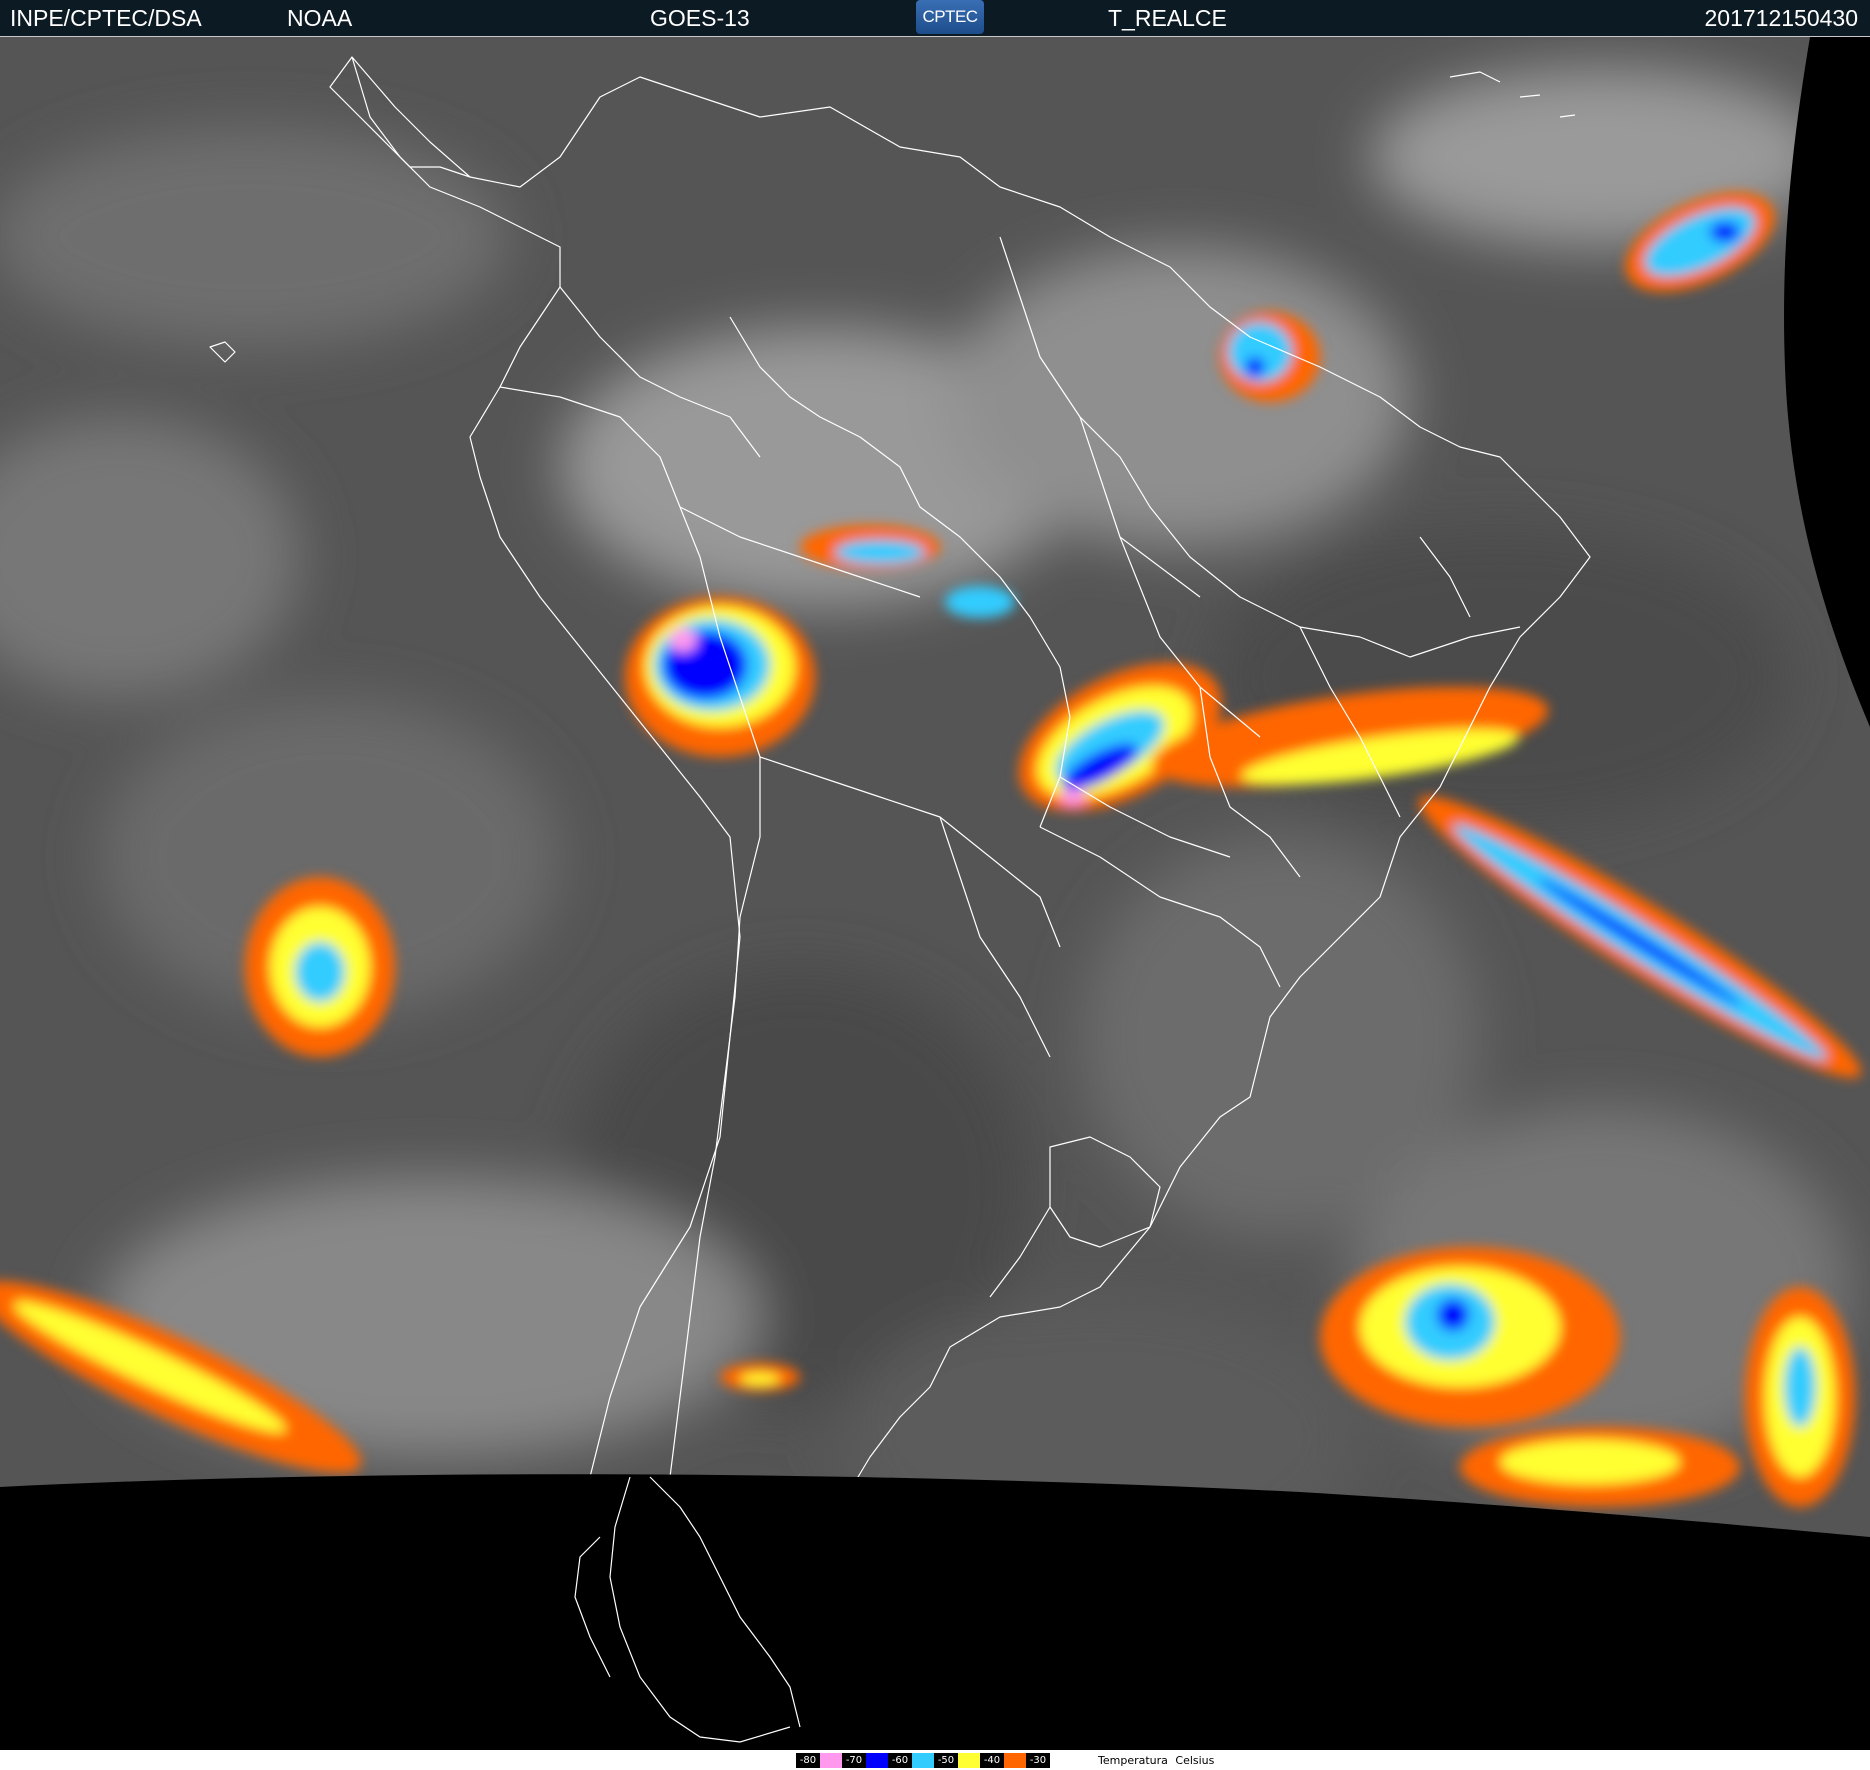  I want to click on product-label: T_REALCE, so click(1167, 18).